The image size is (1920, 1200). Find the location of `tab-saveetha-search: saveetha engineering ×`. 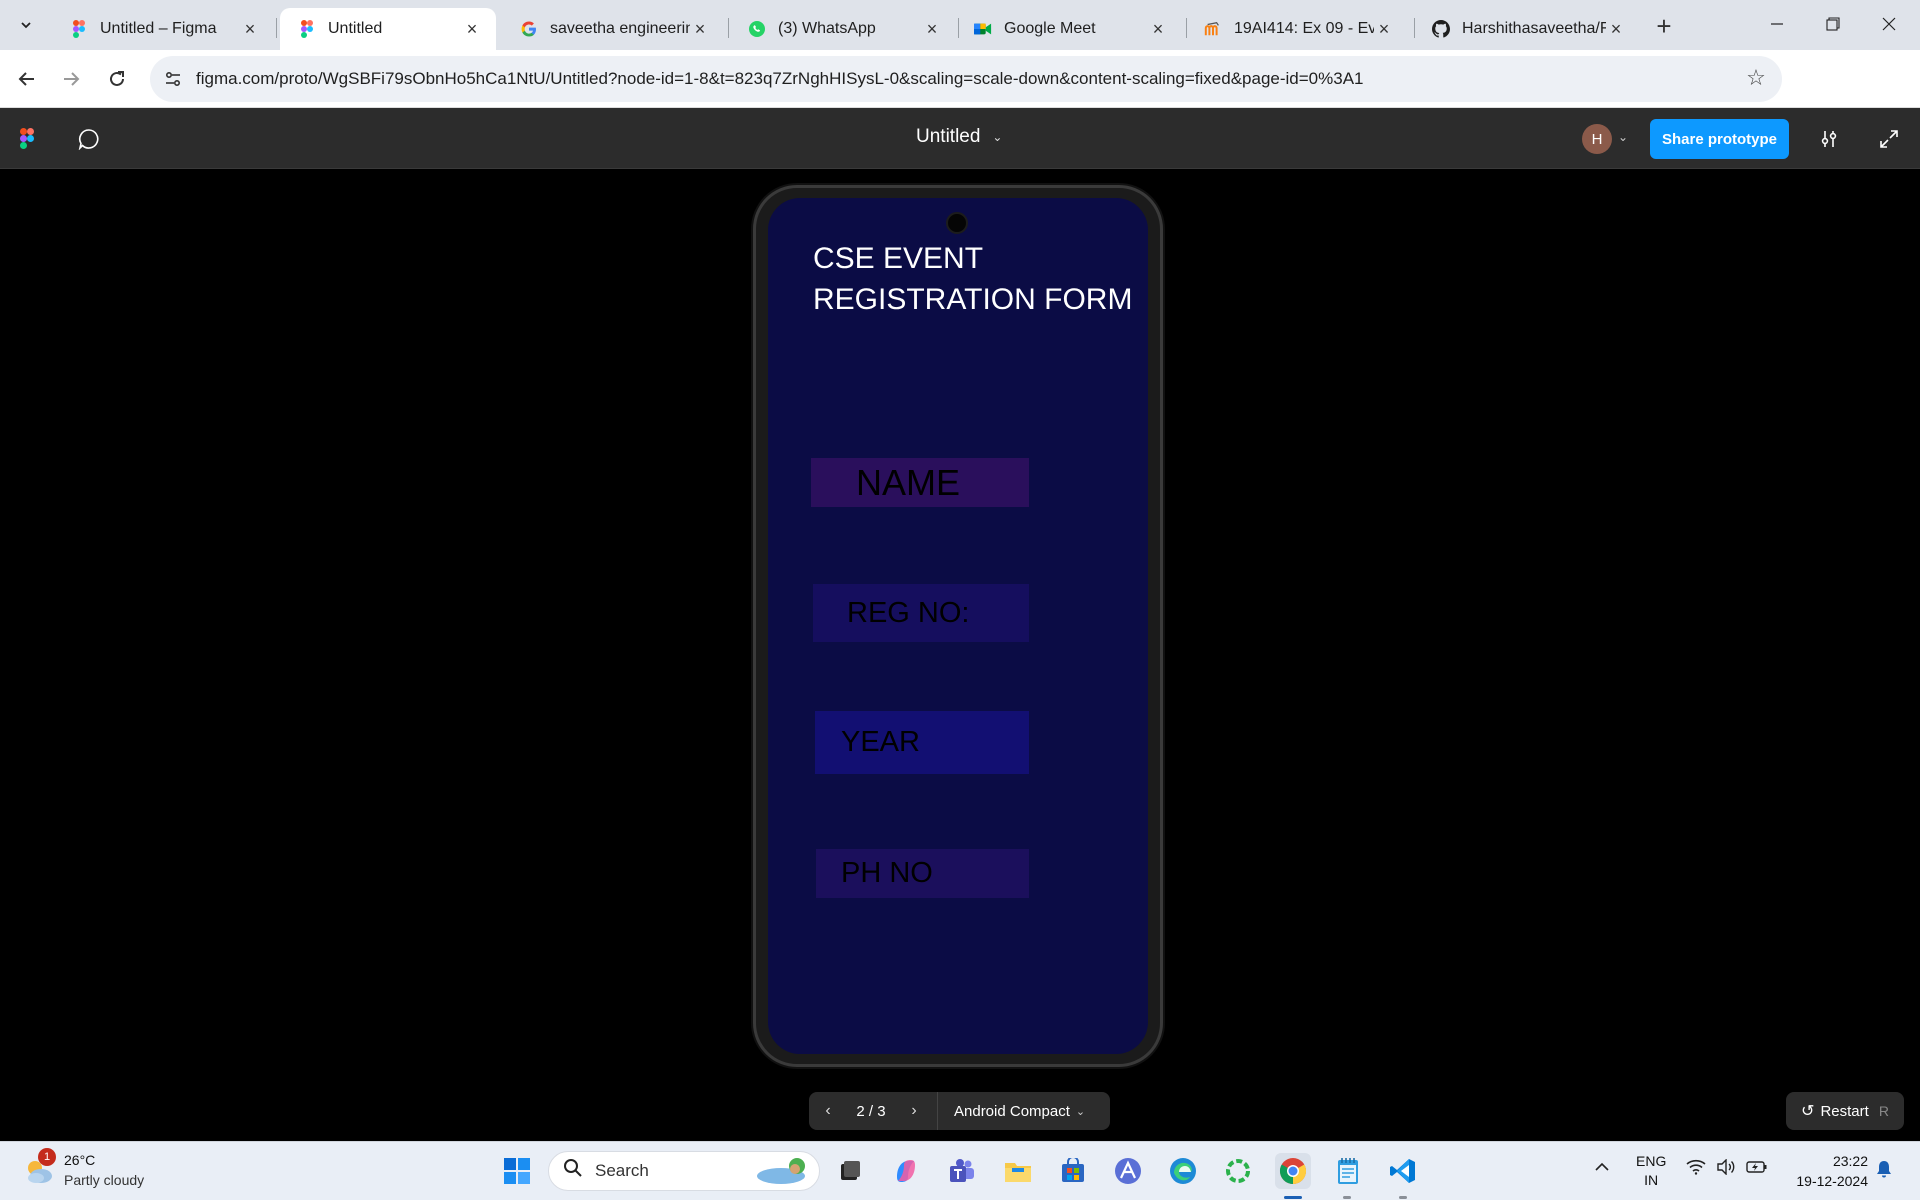

tab-saveetha-search: saveetha engineering × is located at coordinates (613, 29).